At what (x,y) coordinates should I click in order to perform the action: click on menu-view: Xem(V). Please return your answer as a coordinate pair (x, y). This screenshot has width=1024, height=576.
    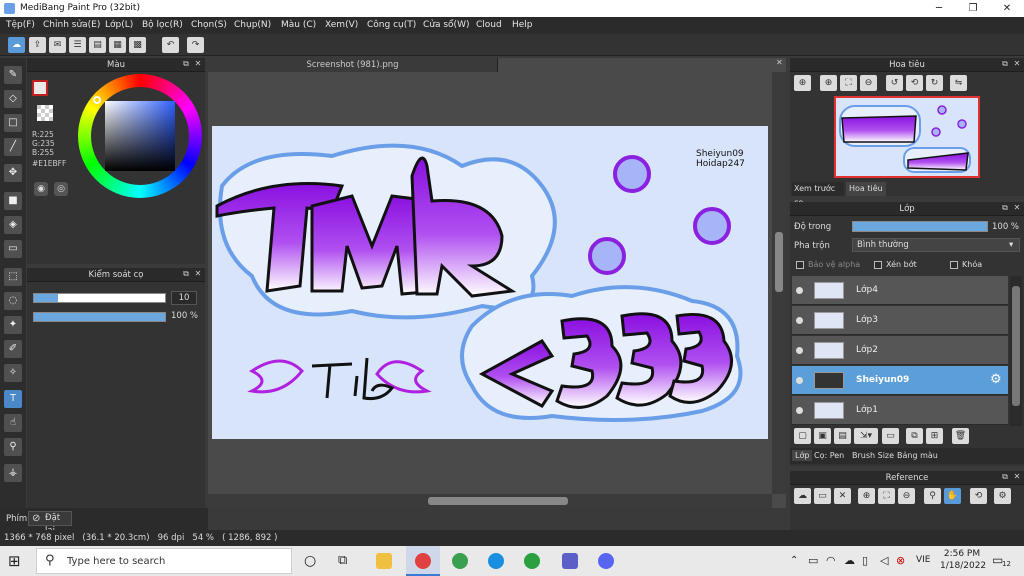
    Looking at the image, I should click on (341, 25).